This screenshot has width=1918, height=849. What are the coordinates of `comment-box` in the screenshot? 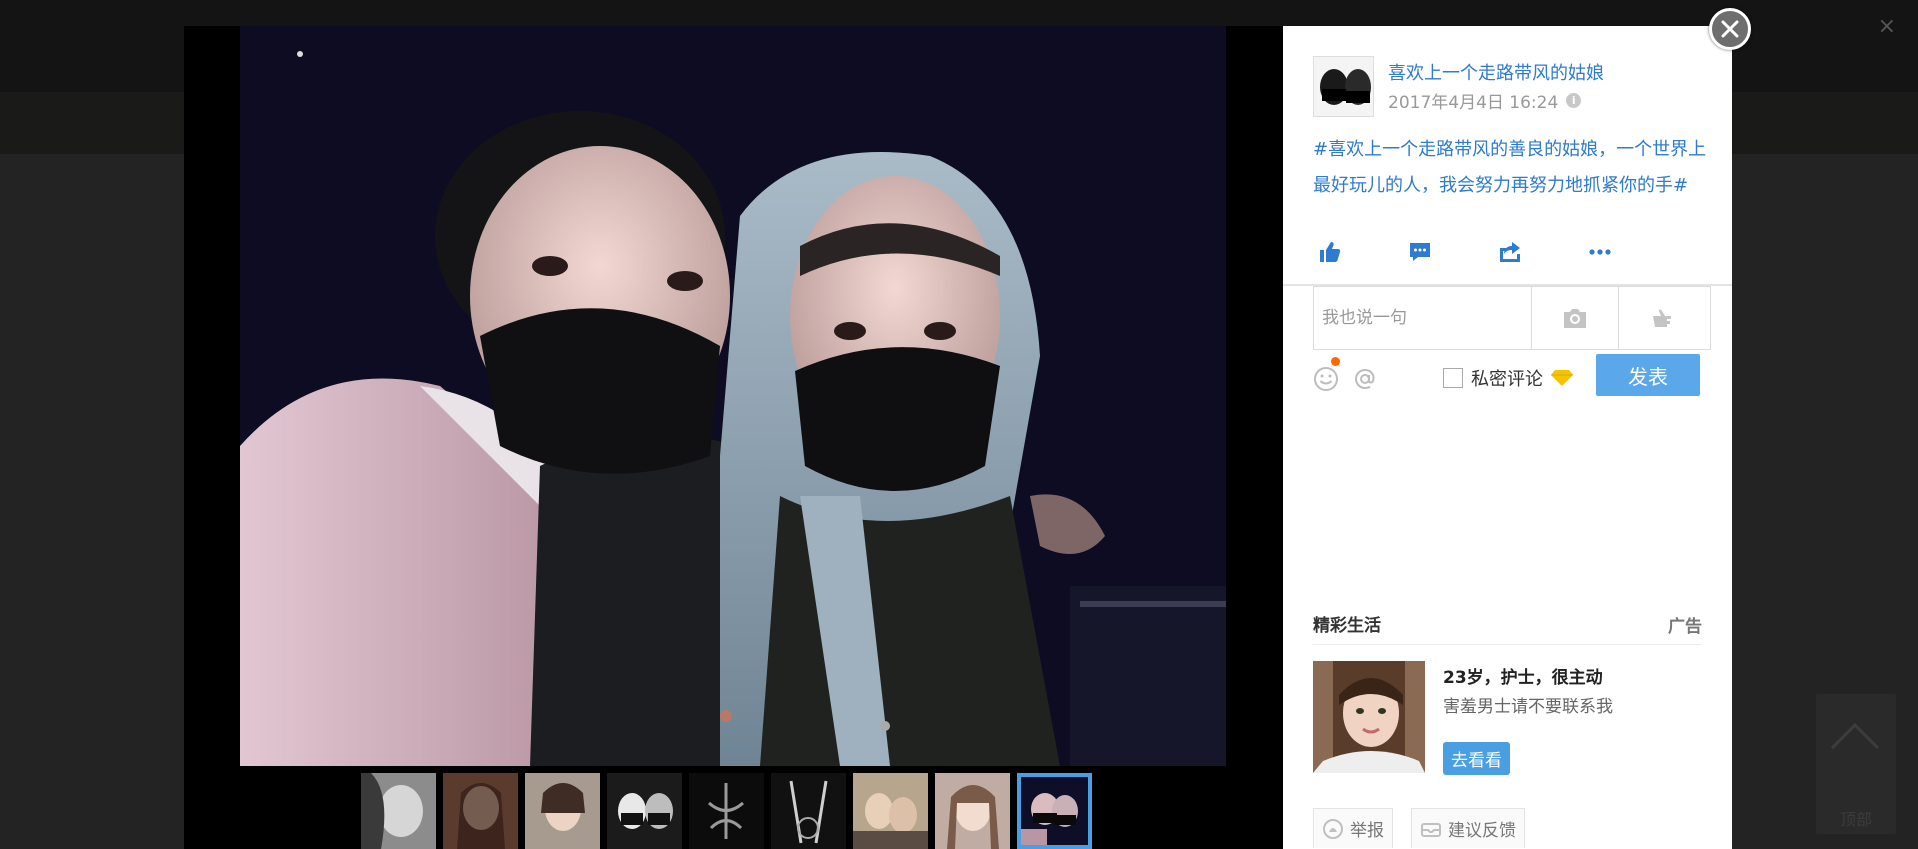 It's located at (1512, 318).